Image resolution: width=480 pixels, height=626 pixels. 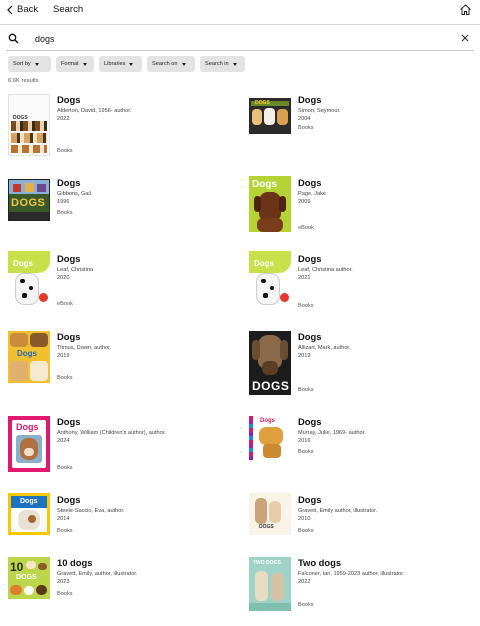 I want to click on book-year: 2021, so click(x=304, y=278).